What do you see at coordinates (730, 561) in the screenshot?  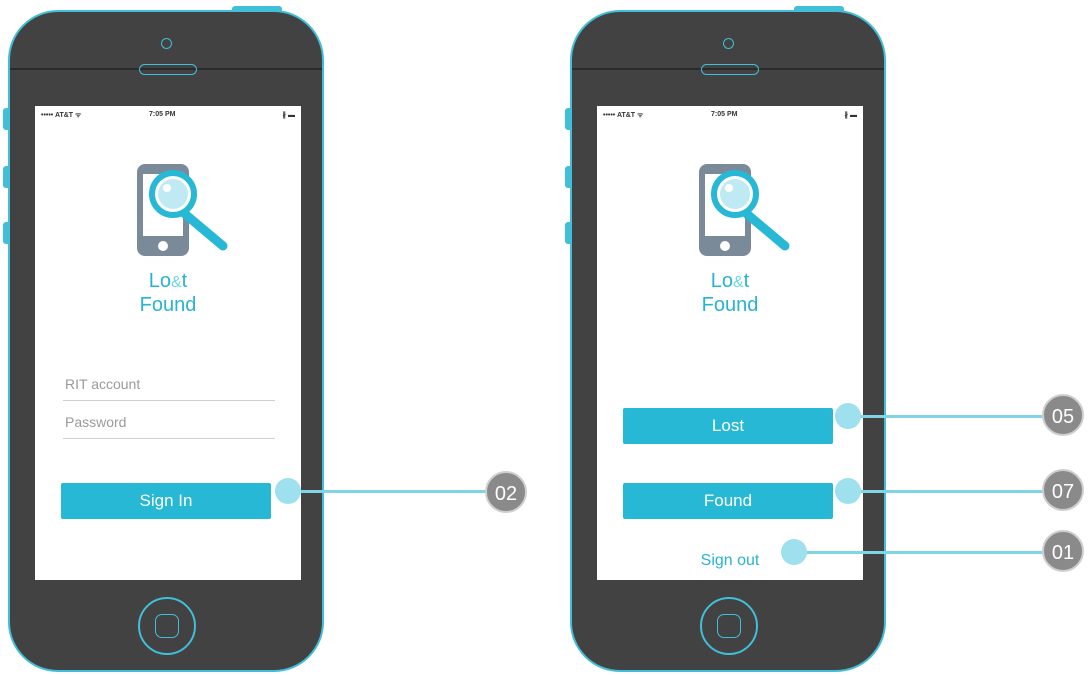 I see `sign-out-link: Sign out` at bounding box center [730, 561].